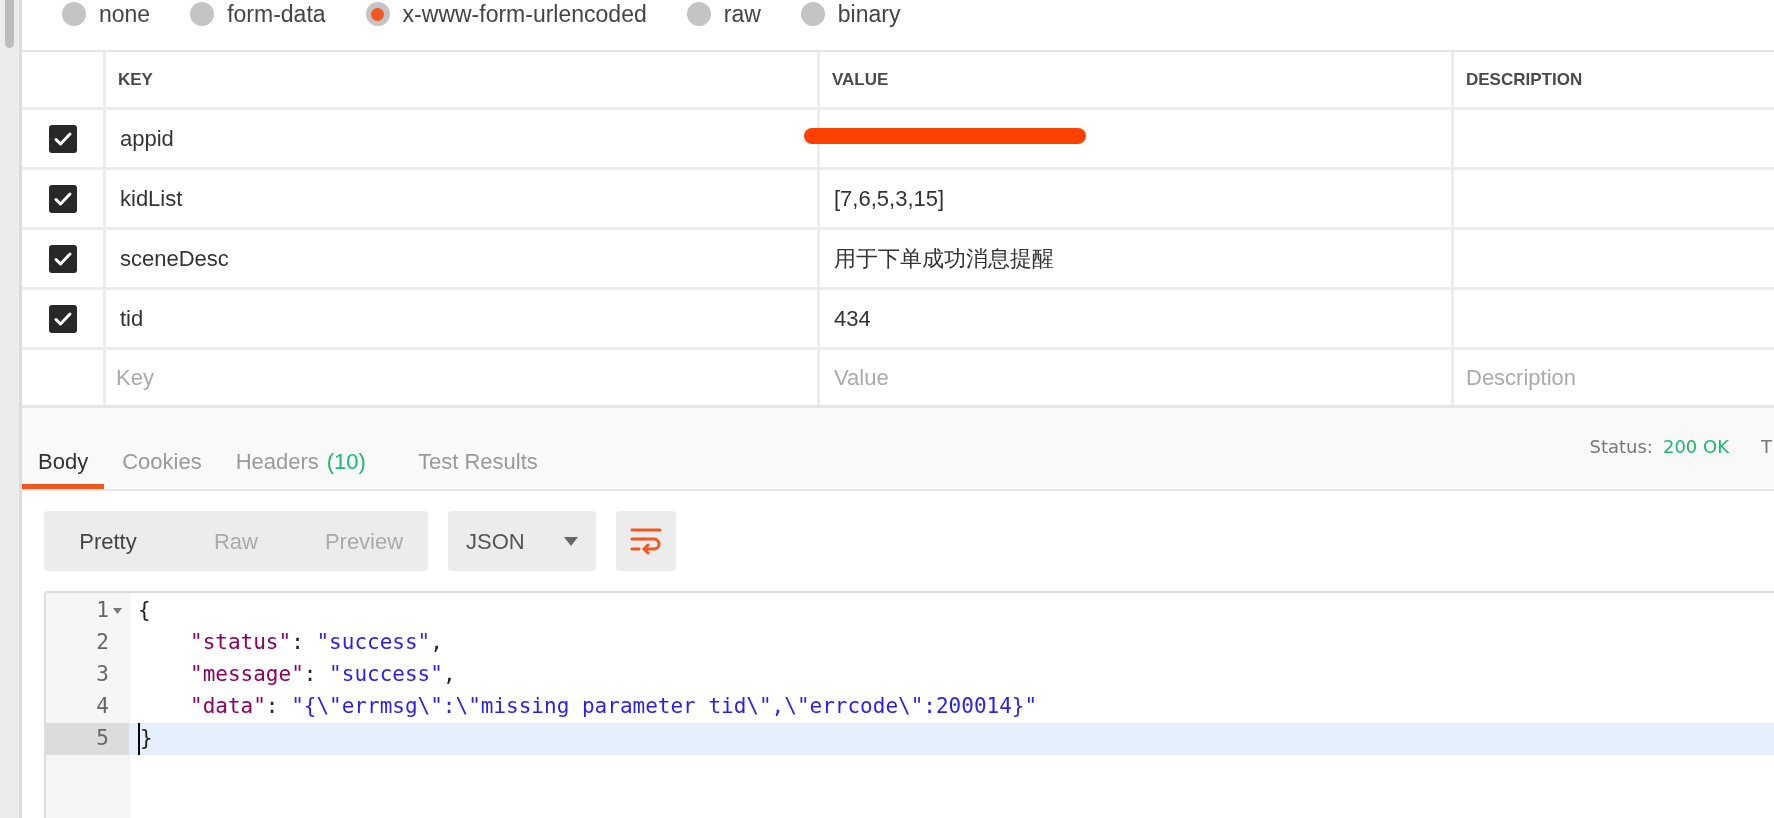 The width and height of the screenshot is (1774, 818). I want to click on view-mode-button: Pretty, so click(108, 541).